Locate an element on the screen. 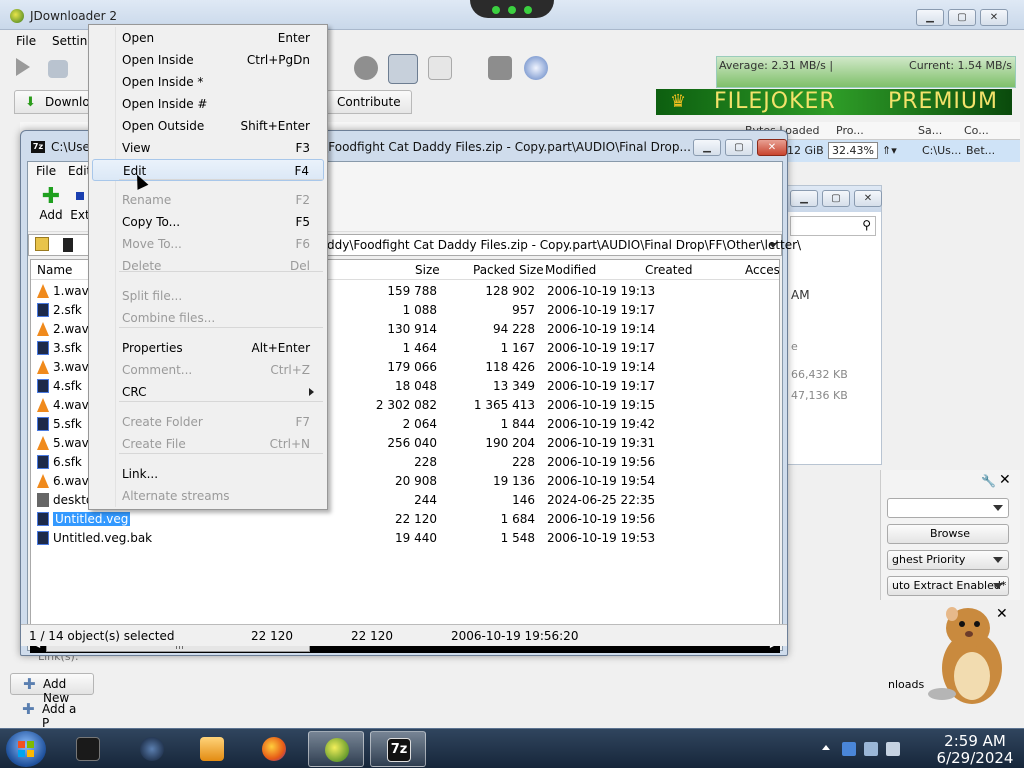 The image size is (1024, 768). show-hidden-icons-icon is located at coordinates (826, 747).